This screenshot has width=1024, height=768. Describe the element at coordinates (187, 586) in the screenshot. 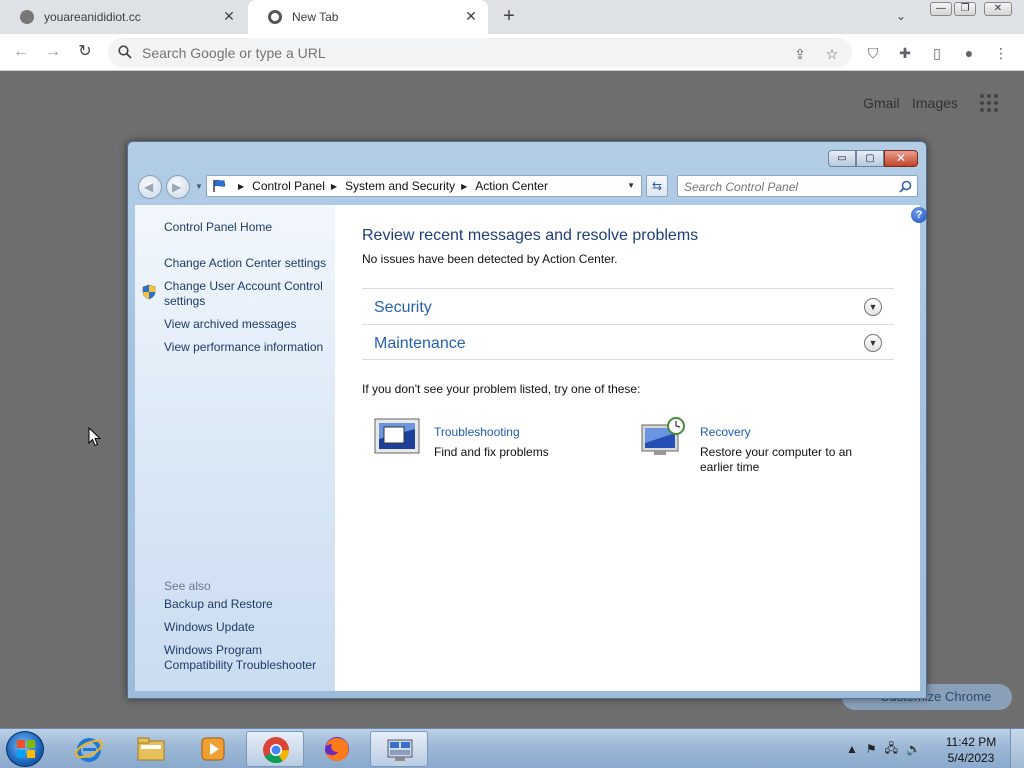

I see `see-also-heading: See also` at that location.